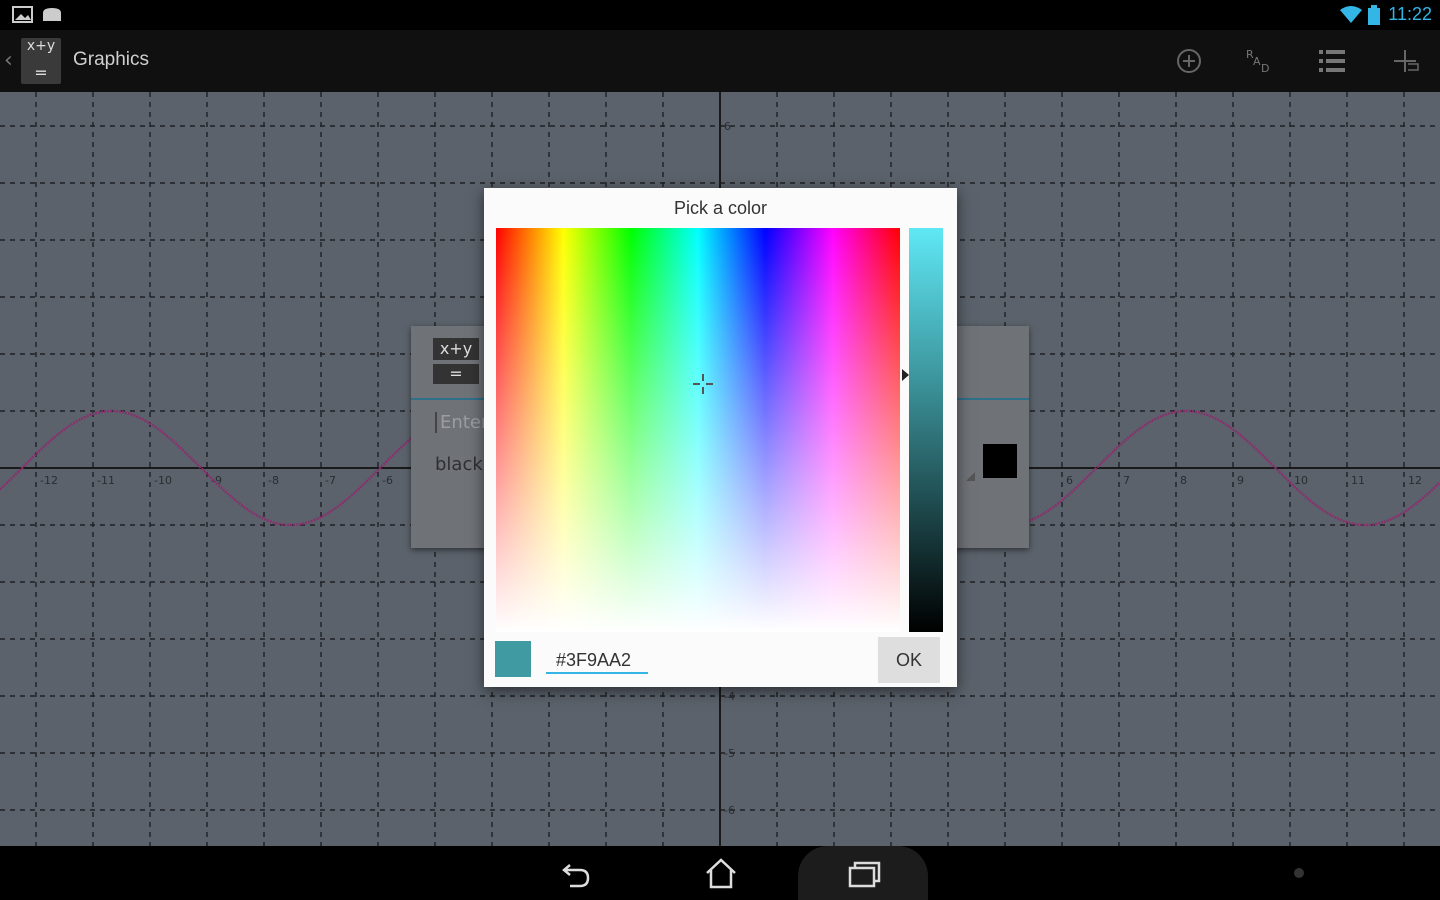  What do you see at coordinates (1265, 68) in the screenshot?
I see `svg-text: D` at bounding box center [1265, 68].